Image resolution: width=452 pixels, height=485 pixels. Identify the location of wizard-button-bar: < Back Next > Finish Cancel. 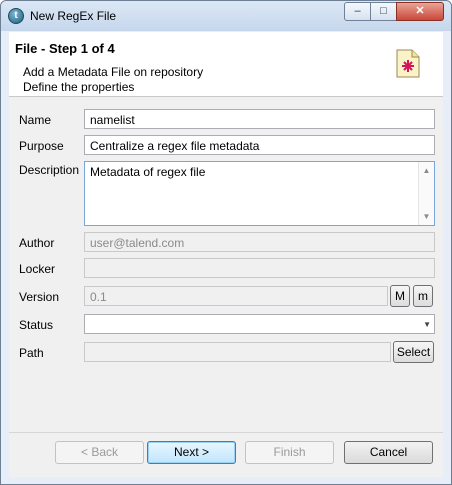
(226, 455).